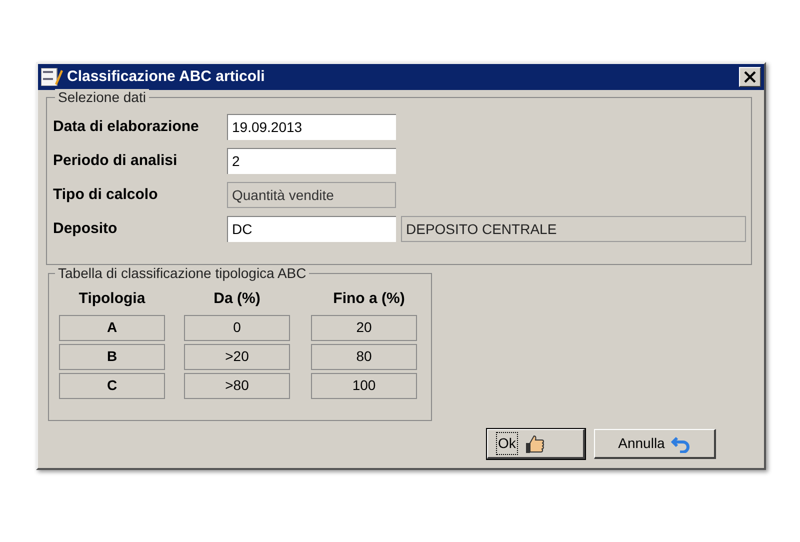  What do you see at coordinates (311, 161) in the screenshot?
I see `input-field: 2` at bounding box center [311, 161].